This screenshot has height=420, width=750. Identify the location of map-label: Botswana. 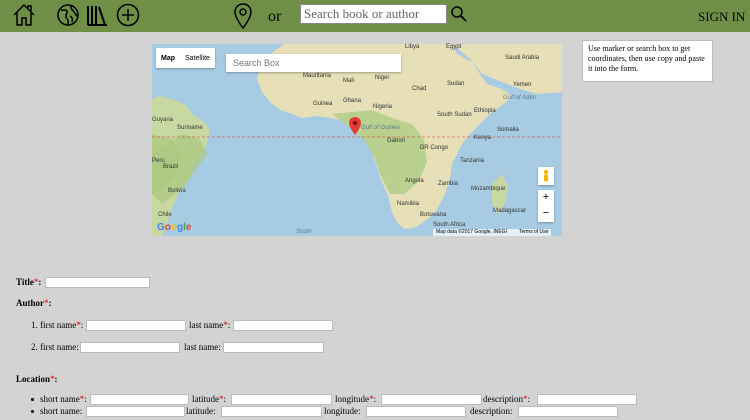
(433, 215).